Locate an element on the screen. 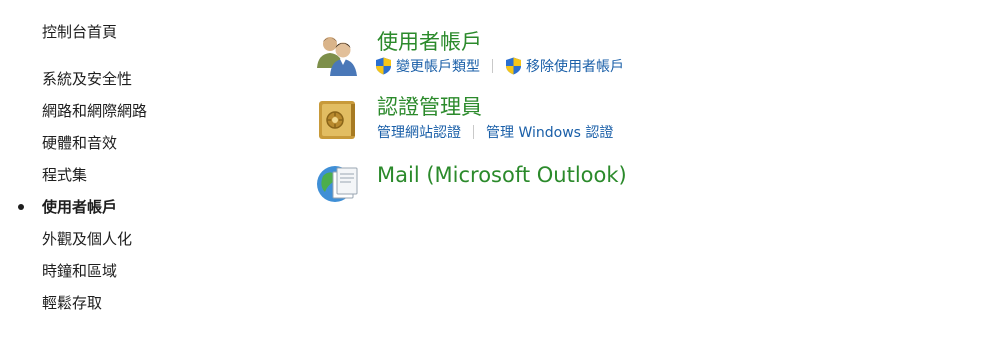  nav-item-label: 外觀及個人化 is located at coordinates (87, 239).